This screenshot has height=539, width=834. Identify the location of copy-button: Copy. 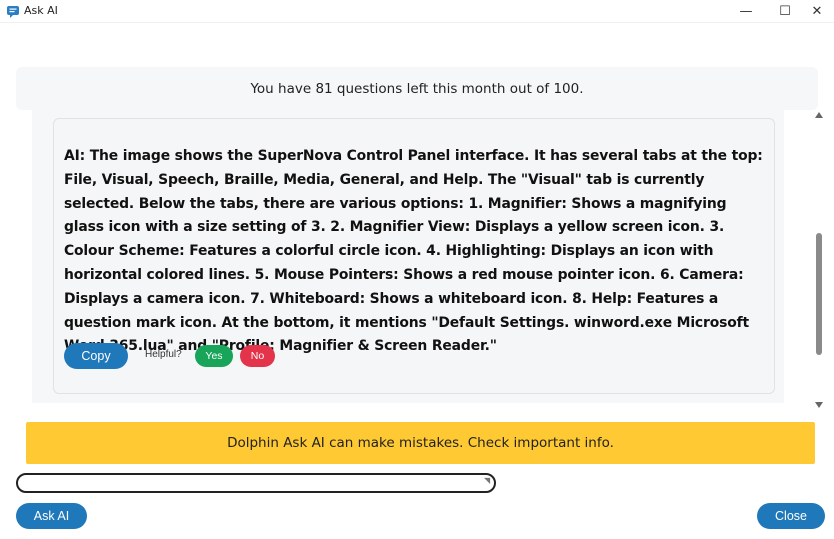
(96, 356).